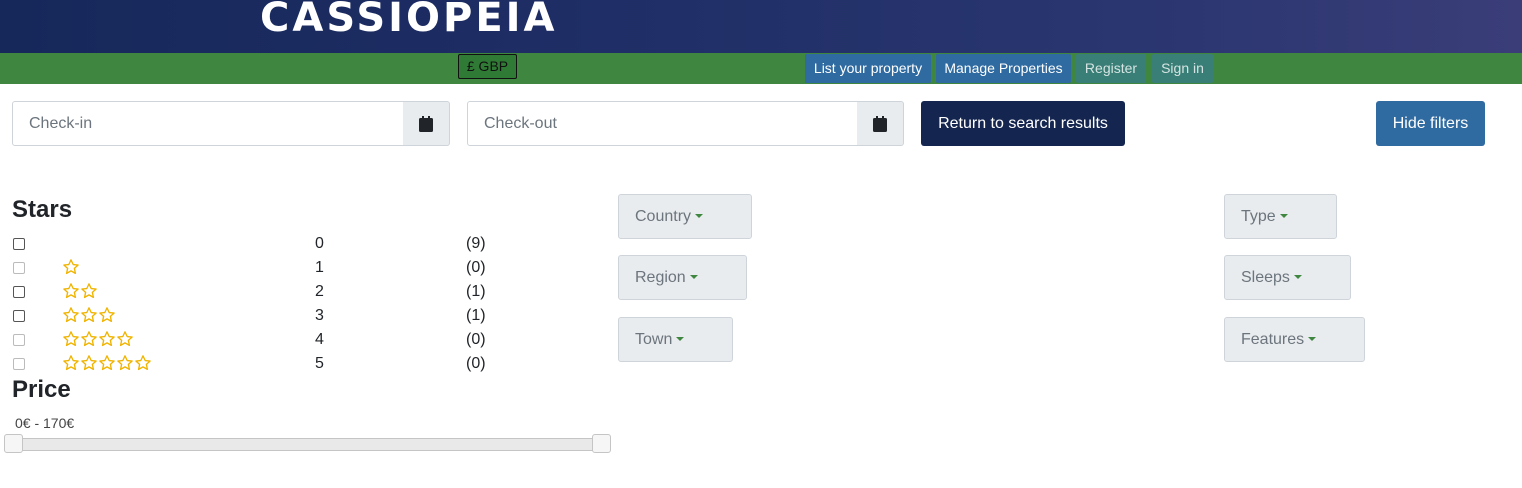 The image size is (1522, 488). Describe the element at coordinates (319, 339) in the screenshot. I see `star-value: 4` at that location.